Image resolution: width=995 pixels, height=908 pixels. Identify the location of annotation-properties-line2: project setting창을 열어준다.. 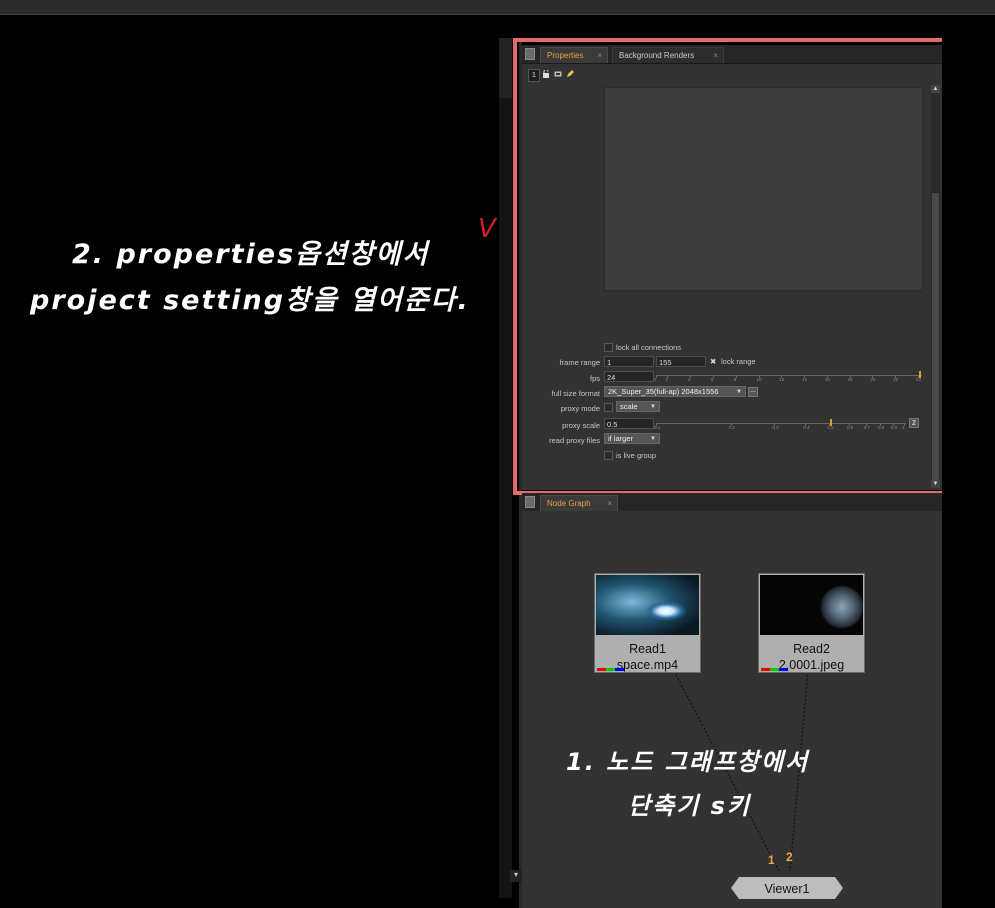
(250, 300).